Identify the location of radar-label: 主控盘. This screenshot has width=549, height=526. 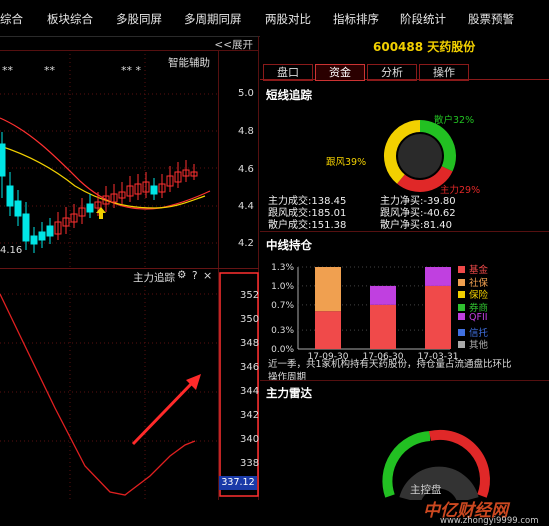
(426, 490).